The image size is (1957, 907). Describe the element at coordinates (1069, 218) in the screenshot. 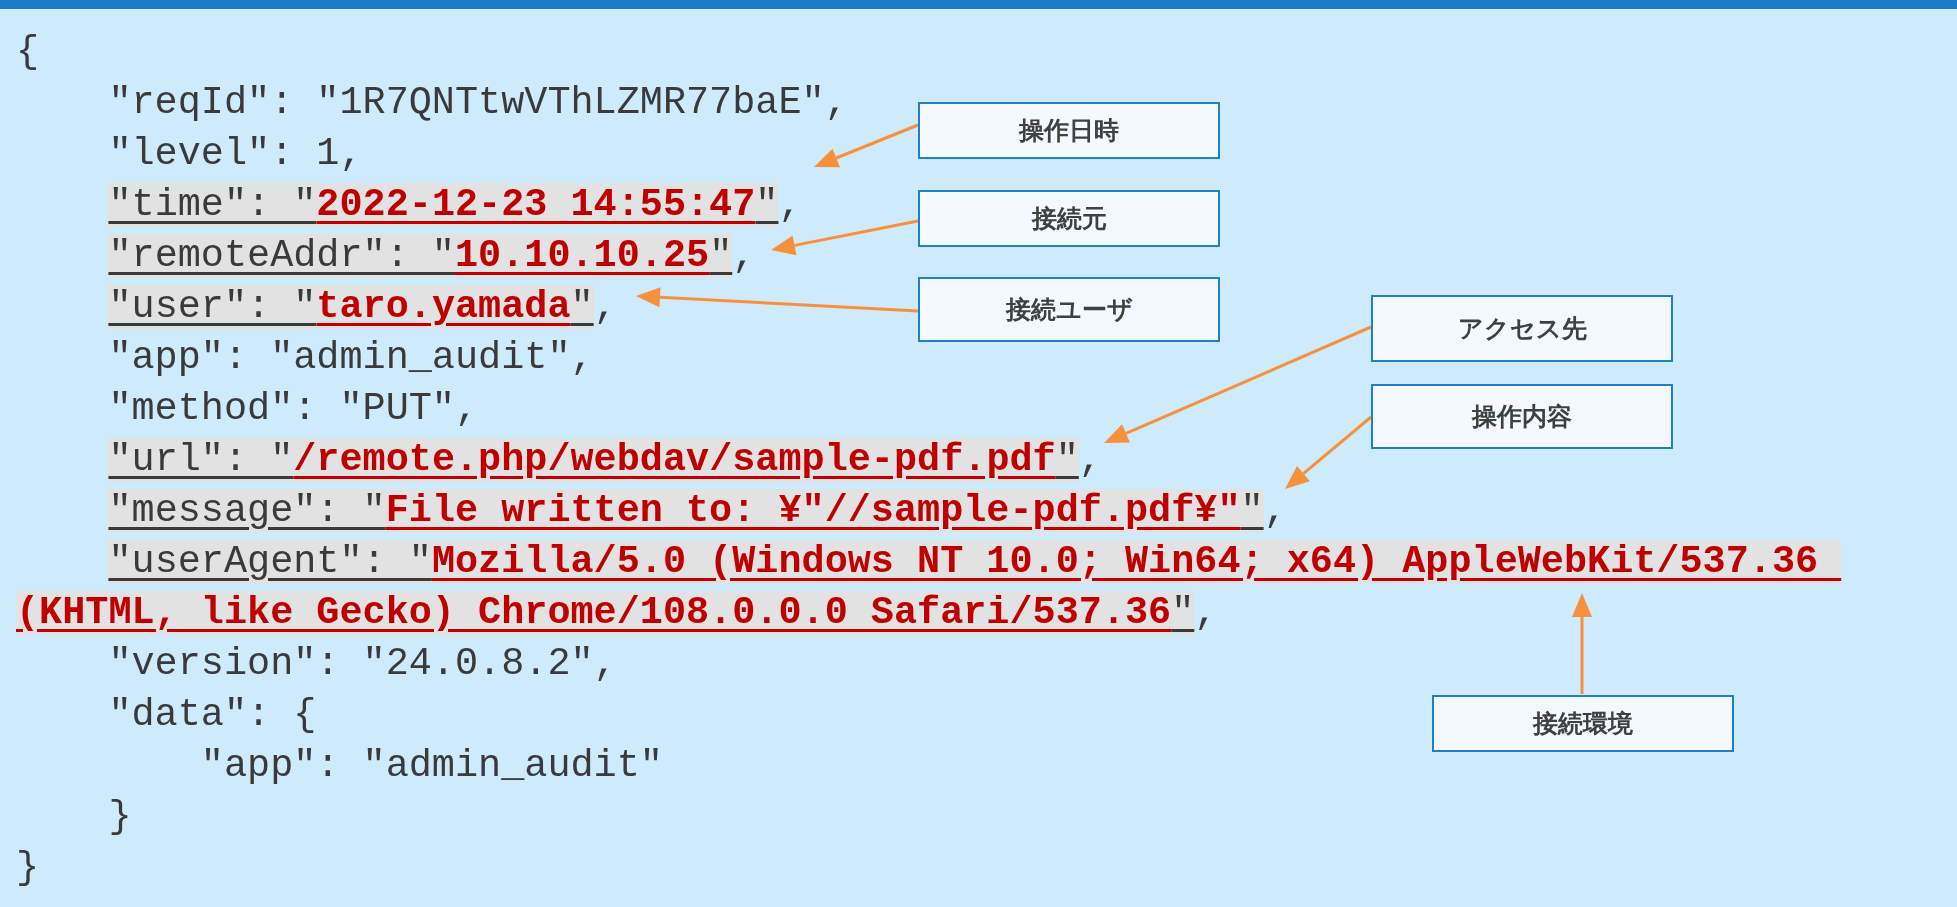

I see `callout-label: 接続元` at that location.